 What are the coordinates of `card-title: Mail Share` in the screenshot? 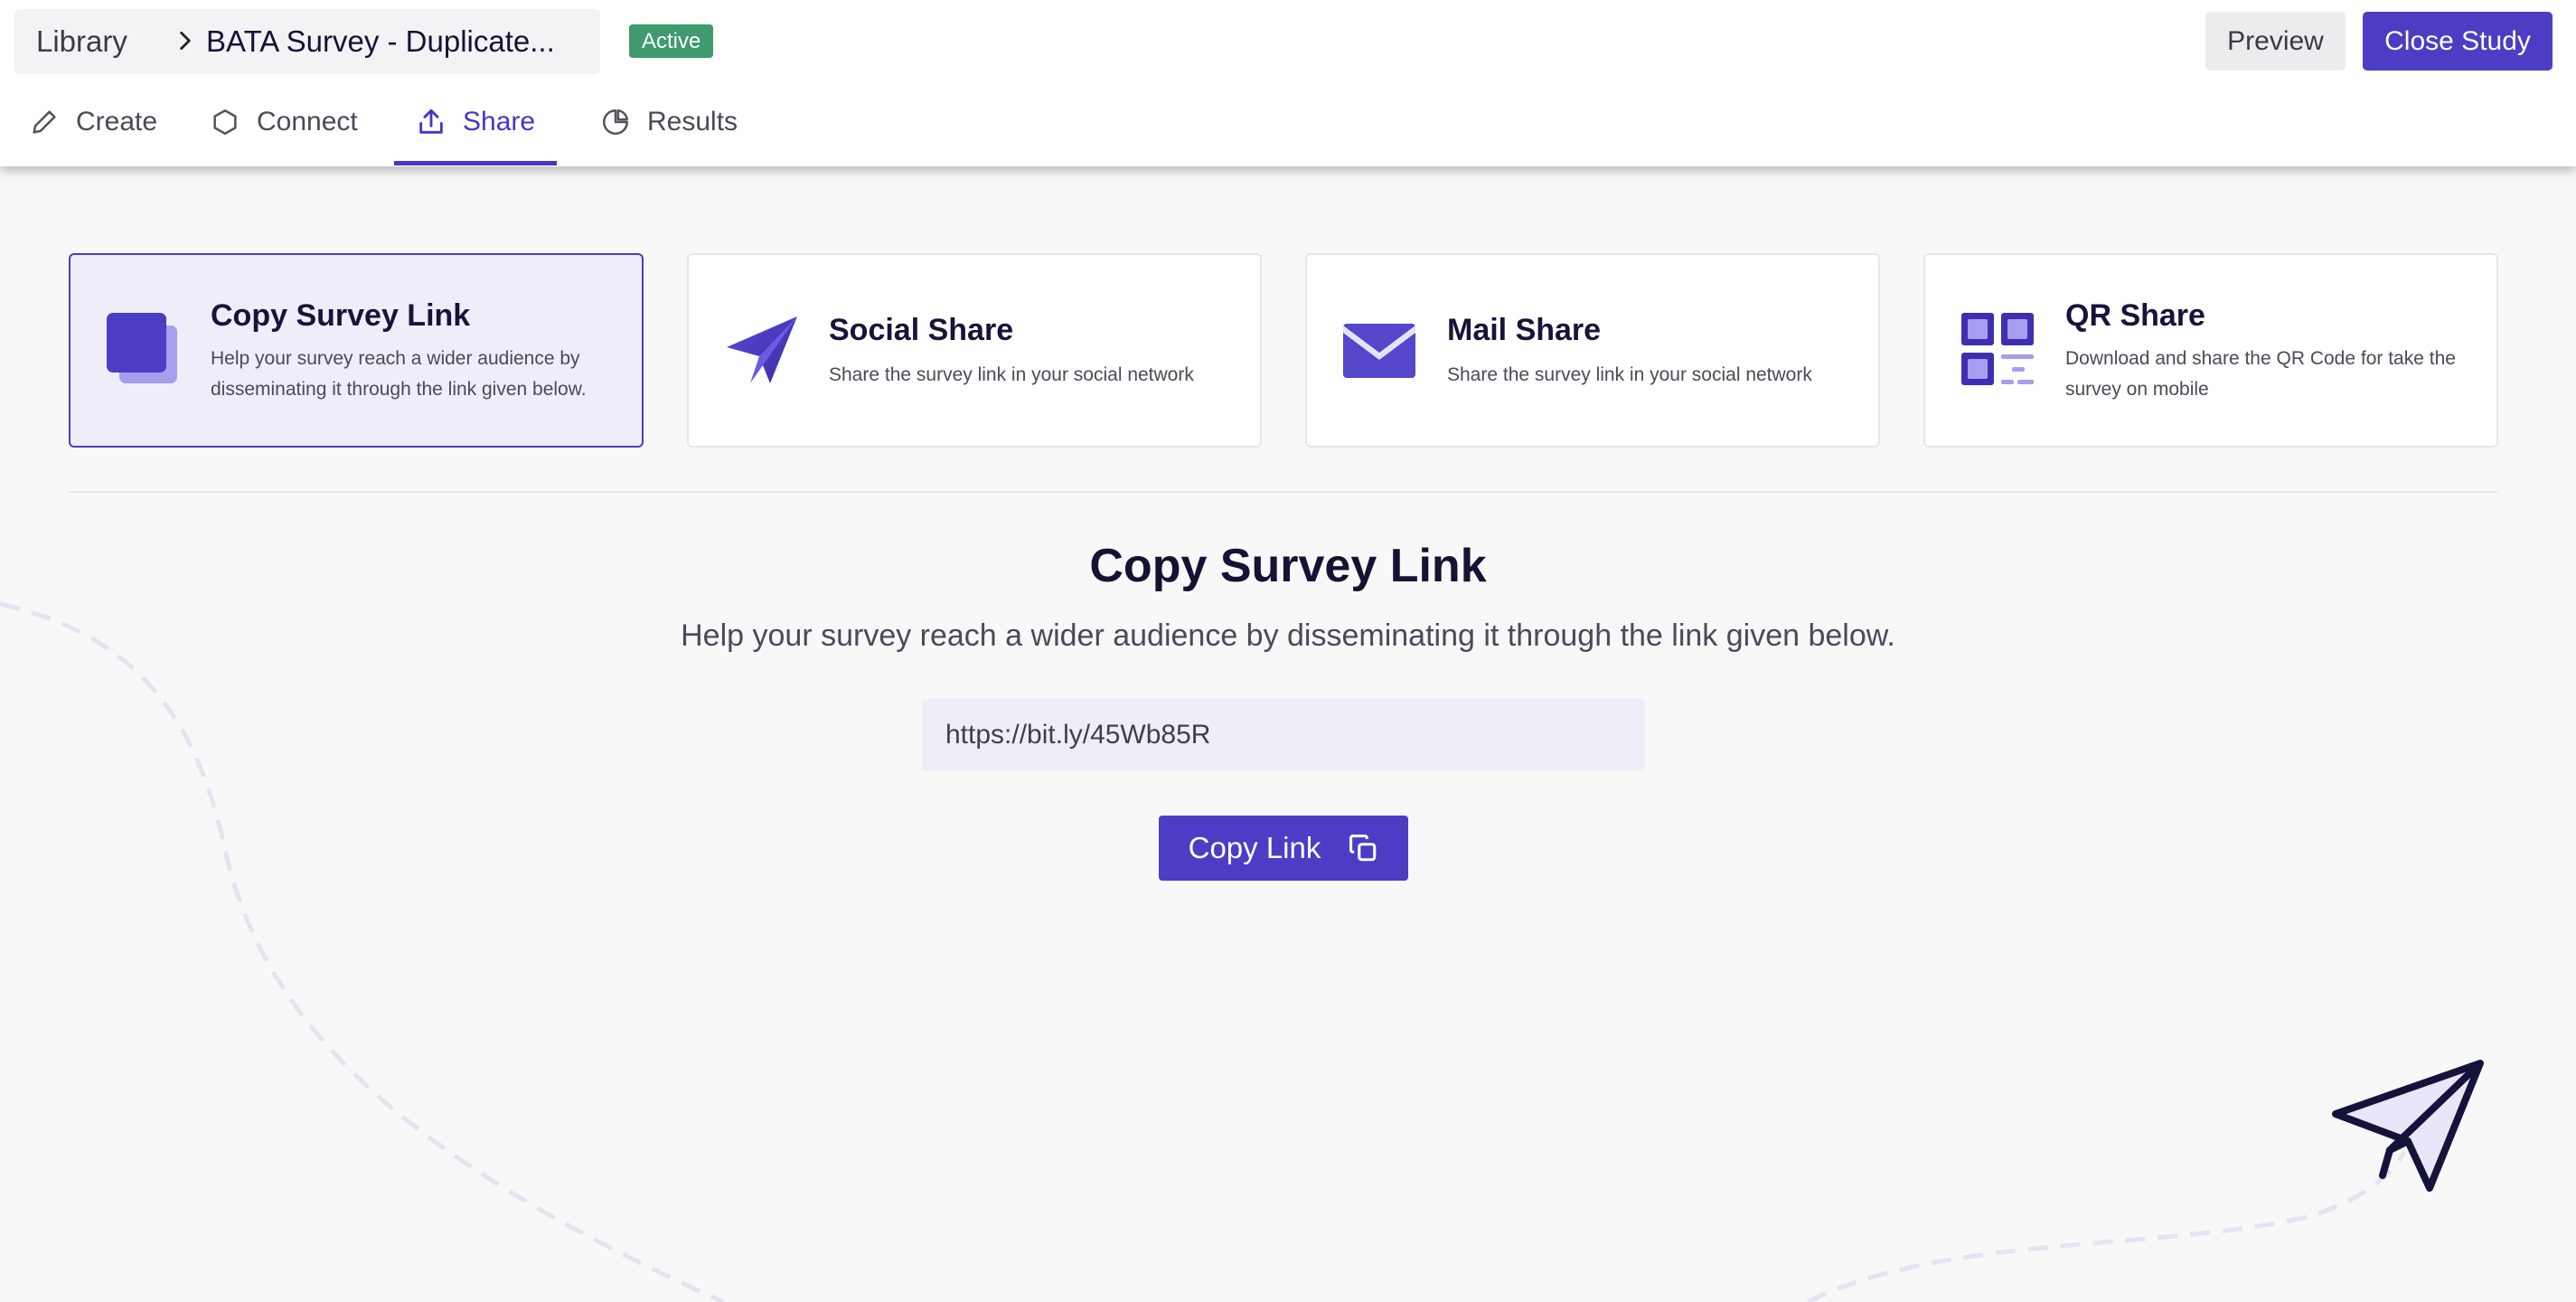 It's located at (1524, 330).